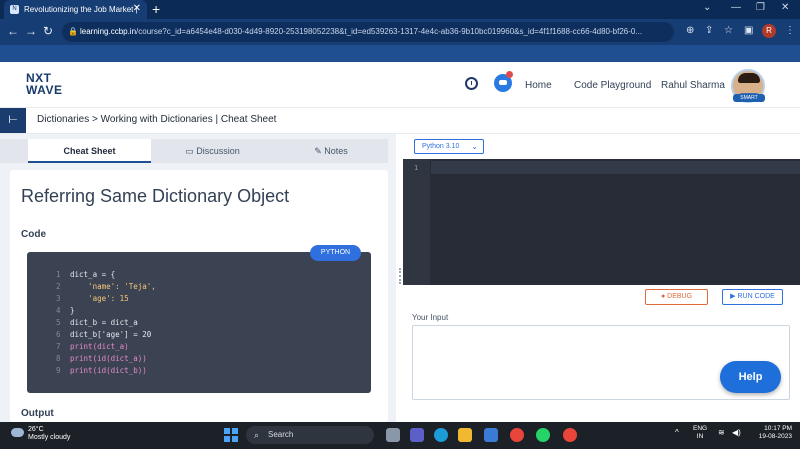  What do you see at coordinates (92, 346) in the screenshot?
I see `code-line: 7 print(dict_a)` at bounding box center [92, 346].